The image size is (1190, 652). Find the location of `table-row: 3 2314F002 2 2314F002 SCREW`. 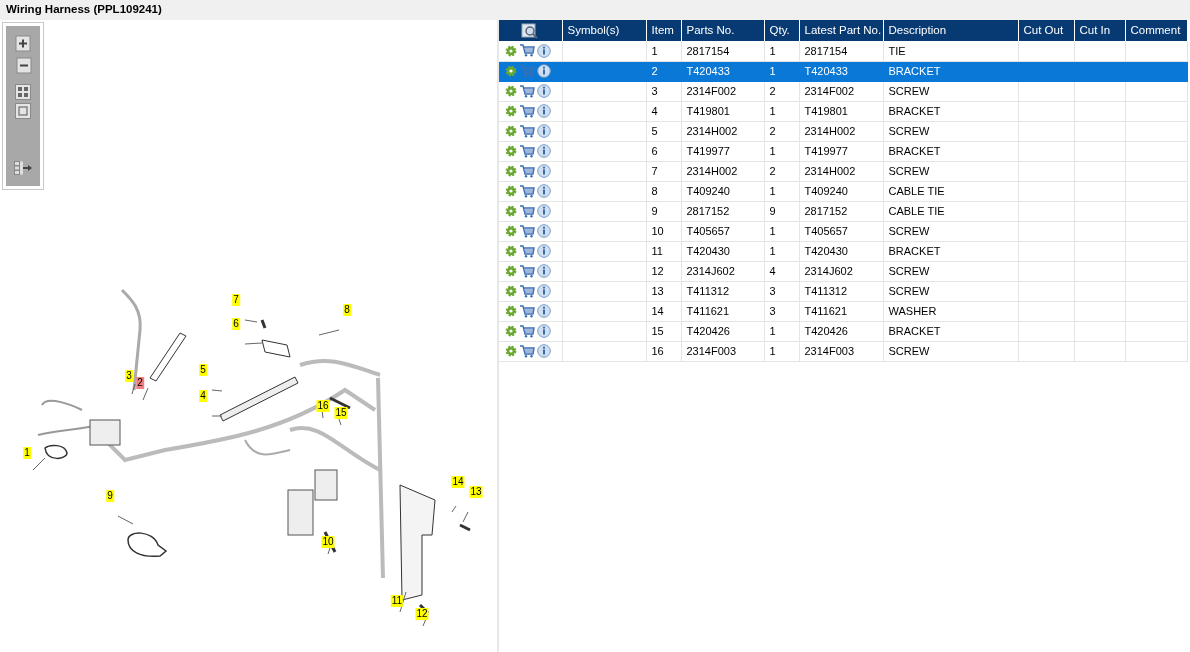

table-row: 3 2314F002 2 2314F002 SCREW is located at coordinates (843, 91).